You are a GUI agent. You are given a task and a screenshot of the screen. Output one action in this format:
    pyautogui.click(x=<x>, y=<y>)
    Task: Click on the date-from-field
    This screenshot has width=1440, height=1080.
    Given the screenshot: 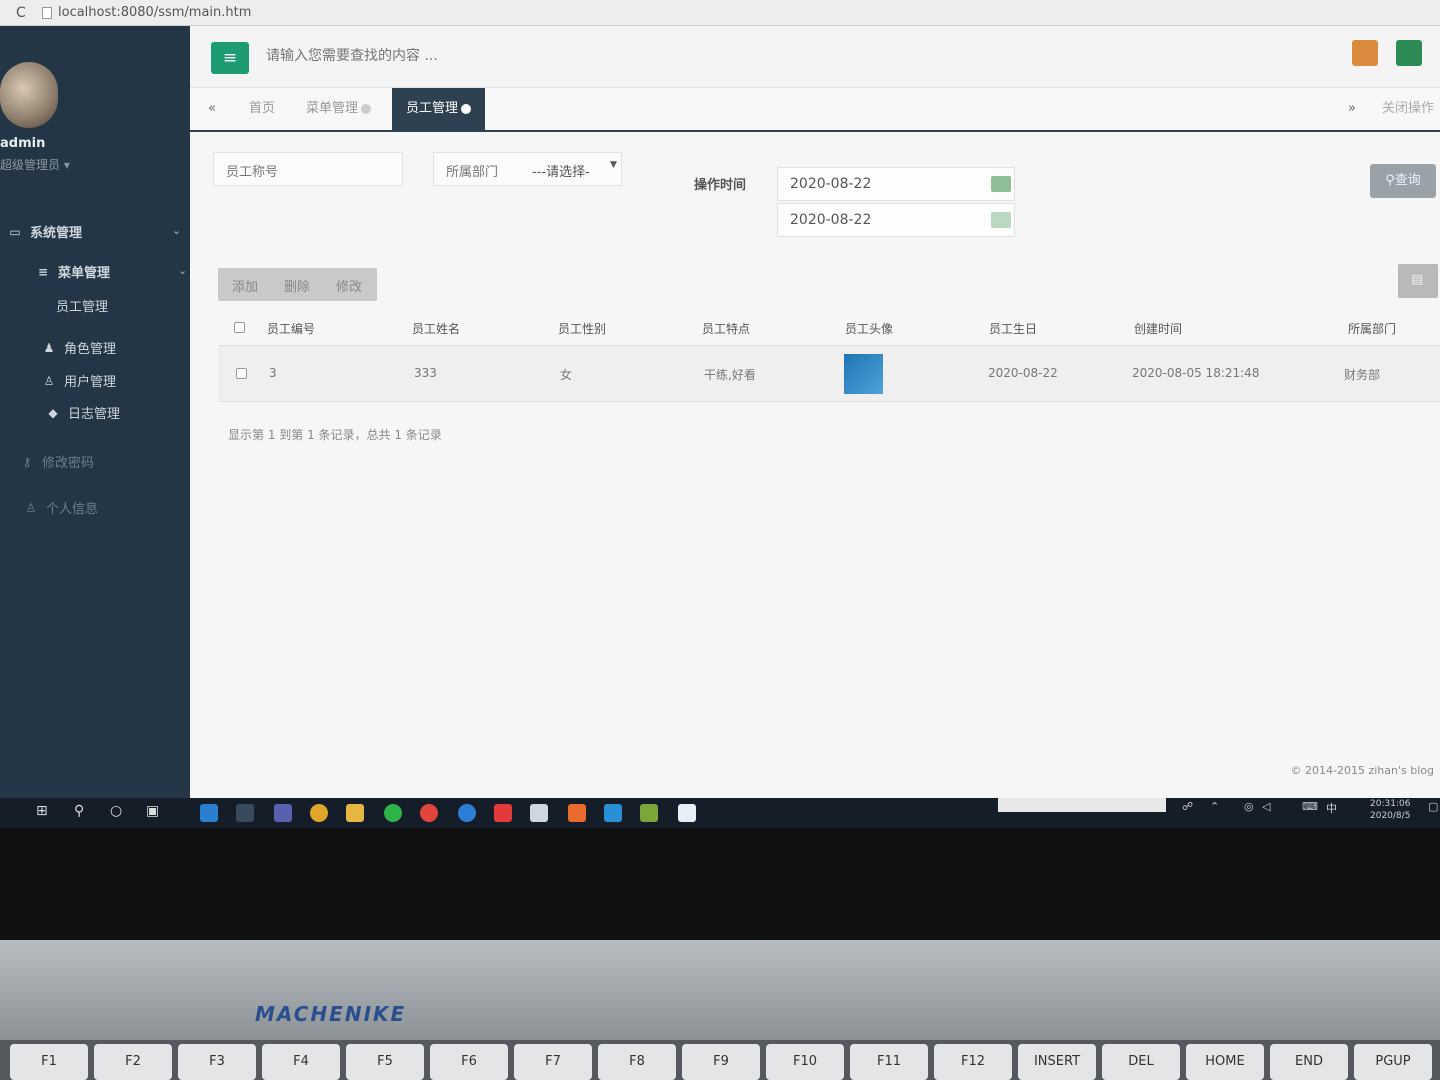 What is the action you would take?
    pyautogui.click(x=896, y=184)
    